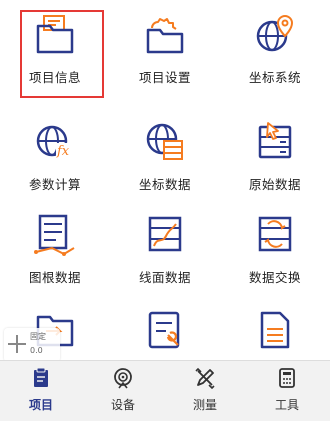  What do you see at coordinates (275, 235) in the screenshot?
I see `data-exchange-icon` at bounding box center [275, 235].